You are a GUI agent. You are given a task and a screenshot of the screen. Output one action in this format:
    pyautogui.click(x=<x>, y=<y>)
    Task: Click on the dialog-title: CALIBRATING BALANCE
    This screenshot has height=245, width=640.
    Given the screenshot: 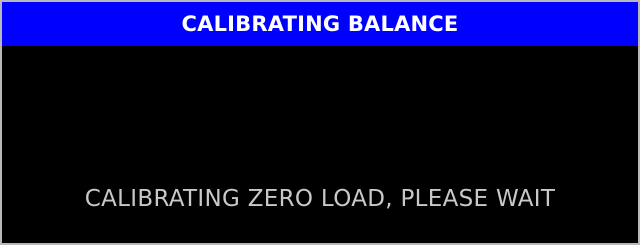 What is the action you would take?
    pyautogui.click(x=320, y=24)
    